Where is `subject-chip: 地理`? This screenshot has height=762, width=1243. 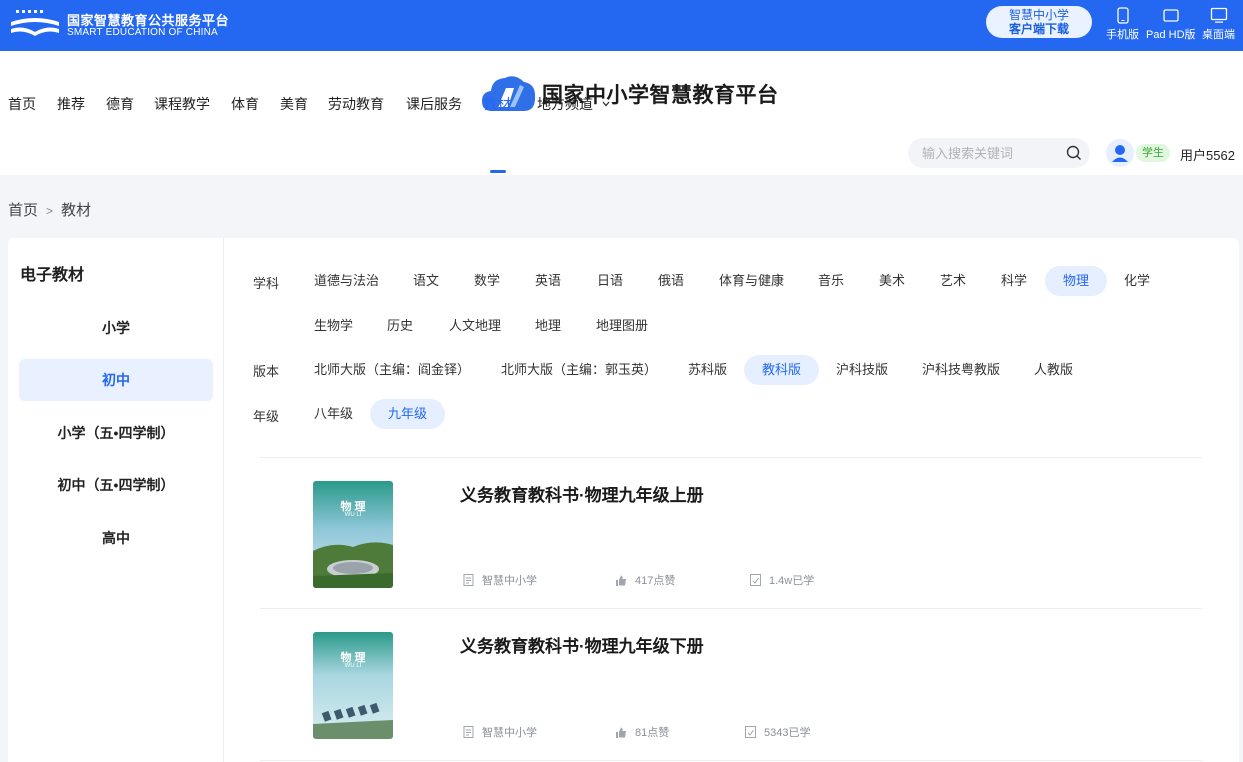
subject-chip: 地理 is located at coordinates (548, 326).